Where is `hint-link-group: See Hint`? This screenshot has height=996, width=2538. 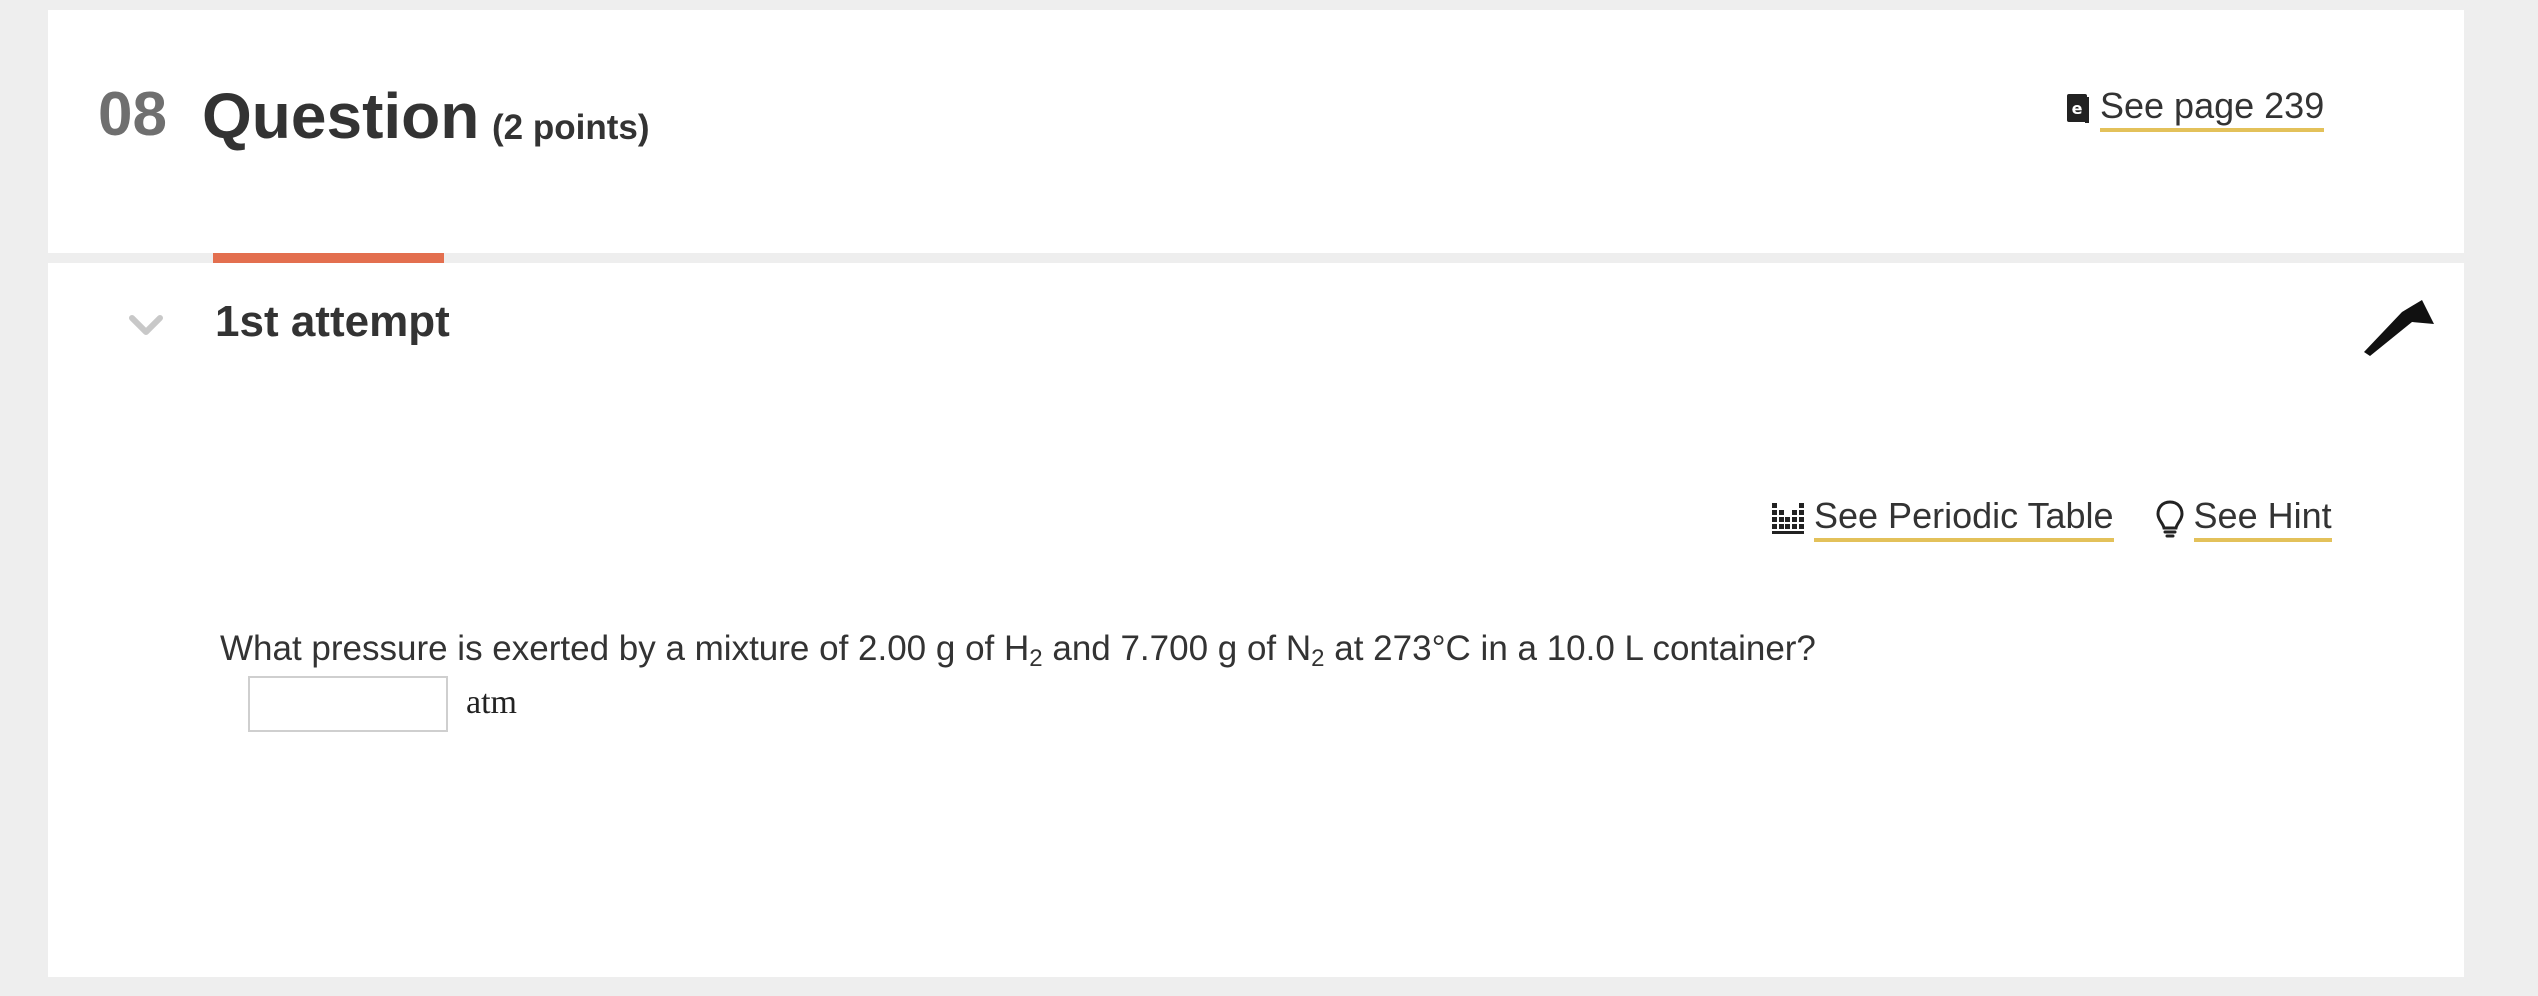 hint-link-group: See Hint is located at coordinates (2243, 519).